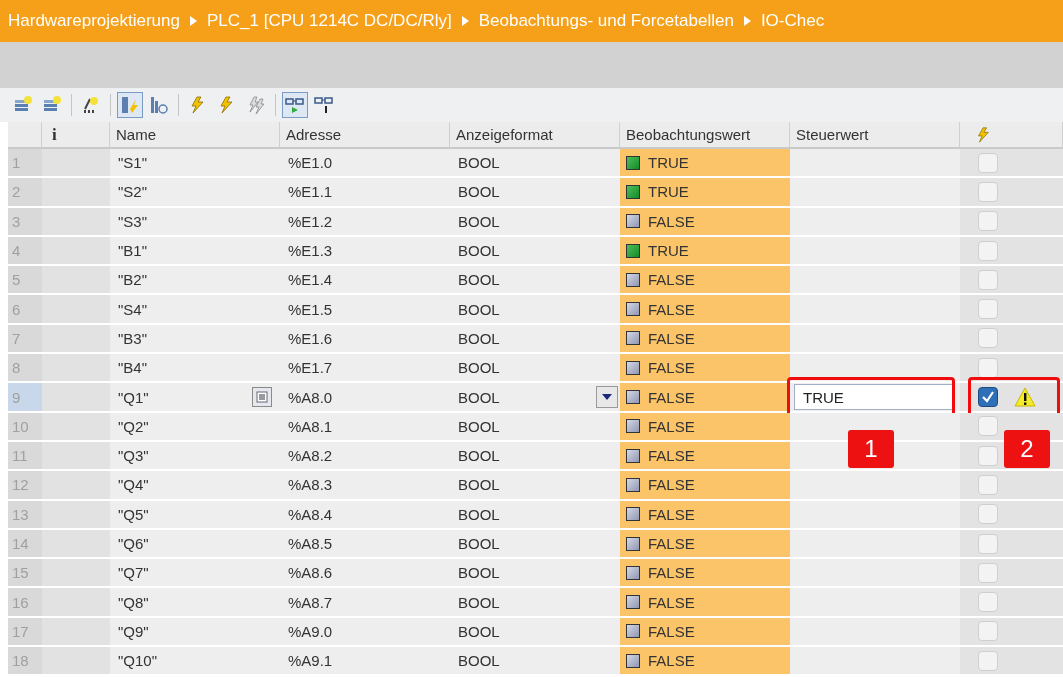 The image size is (1063, 677). What do you see at coordinates (365, 164) in the screenshot?
I see `table-cell: %E1.0` at bounding box center [365, 164].